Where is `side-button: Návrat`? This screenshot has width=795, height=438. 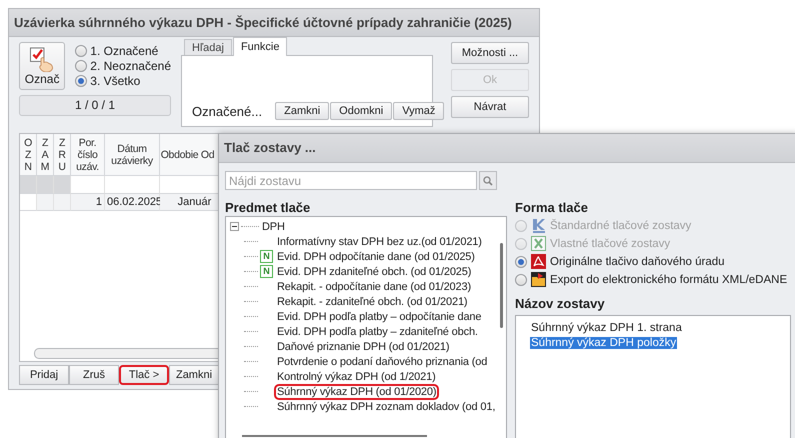
side-button: Návrat is located at coordinates (490, 107).